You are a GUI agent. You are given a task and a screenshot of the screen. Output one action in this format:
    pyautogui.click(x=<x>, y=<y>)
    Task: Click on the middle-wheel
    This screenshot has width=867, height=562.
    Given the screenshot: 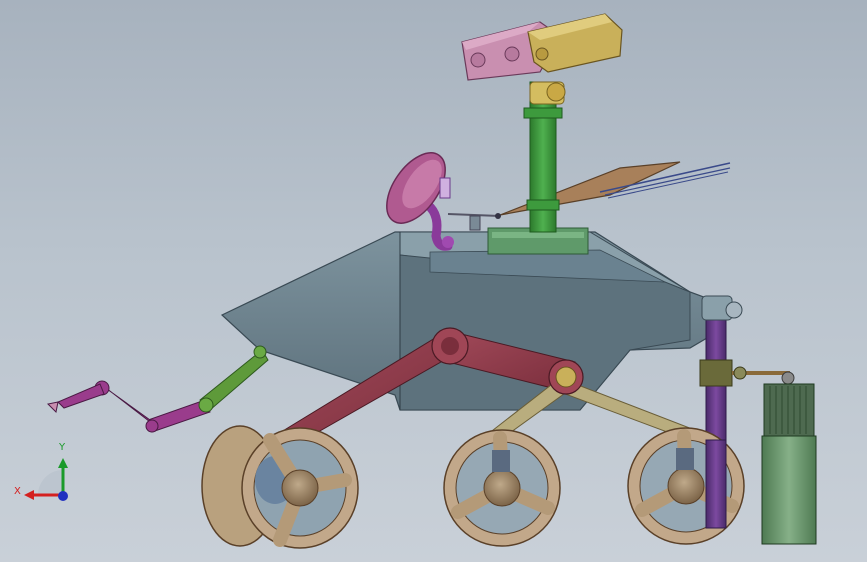 What is the action you would take?
    pyautogui.click(x=502, y=488)
    